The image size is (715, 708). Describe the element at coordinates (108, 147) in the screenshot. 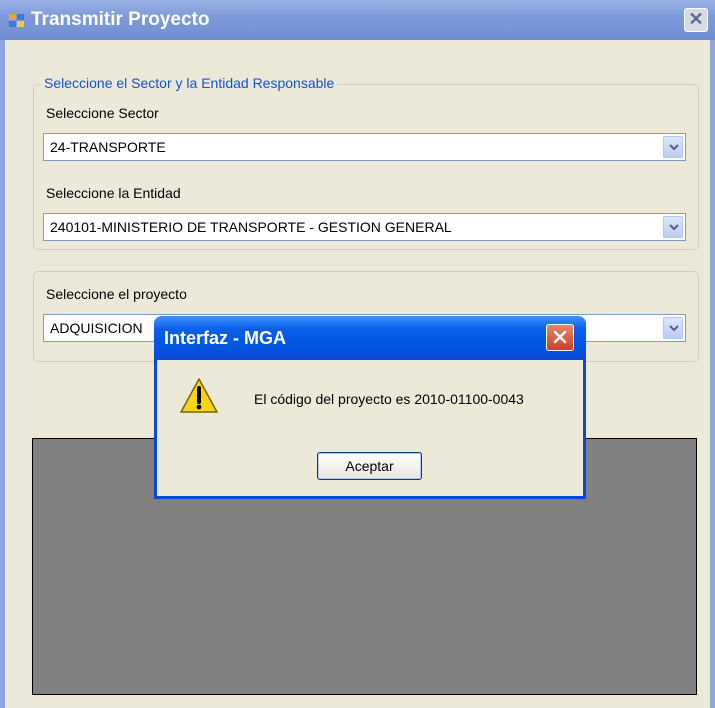

I see `sector-select-value: 24-TRANSPORTE` at that location.